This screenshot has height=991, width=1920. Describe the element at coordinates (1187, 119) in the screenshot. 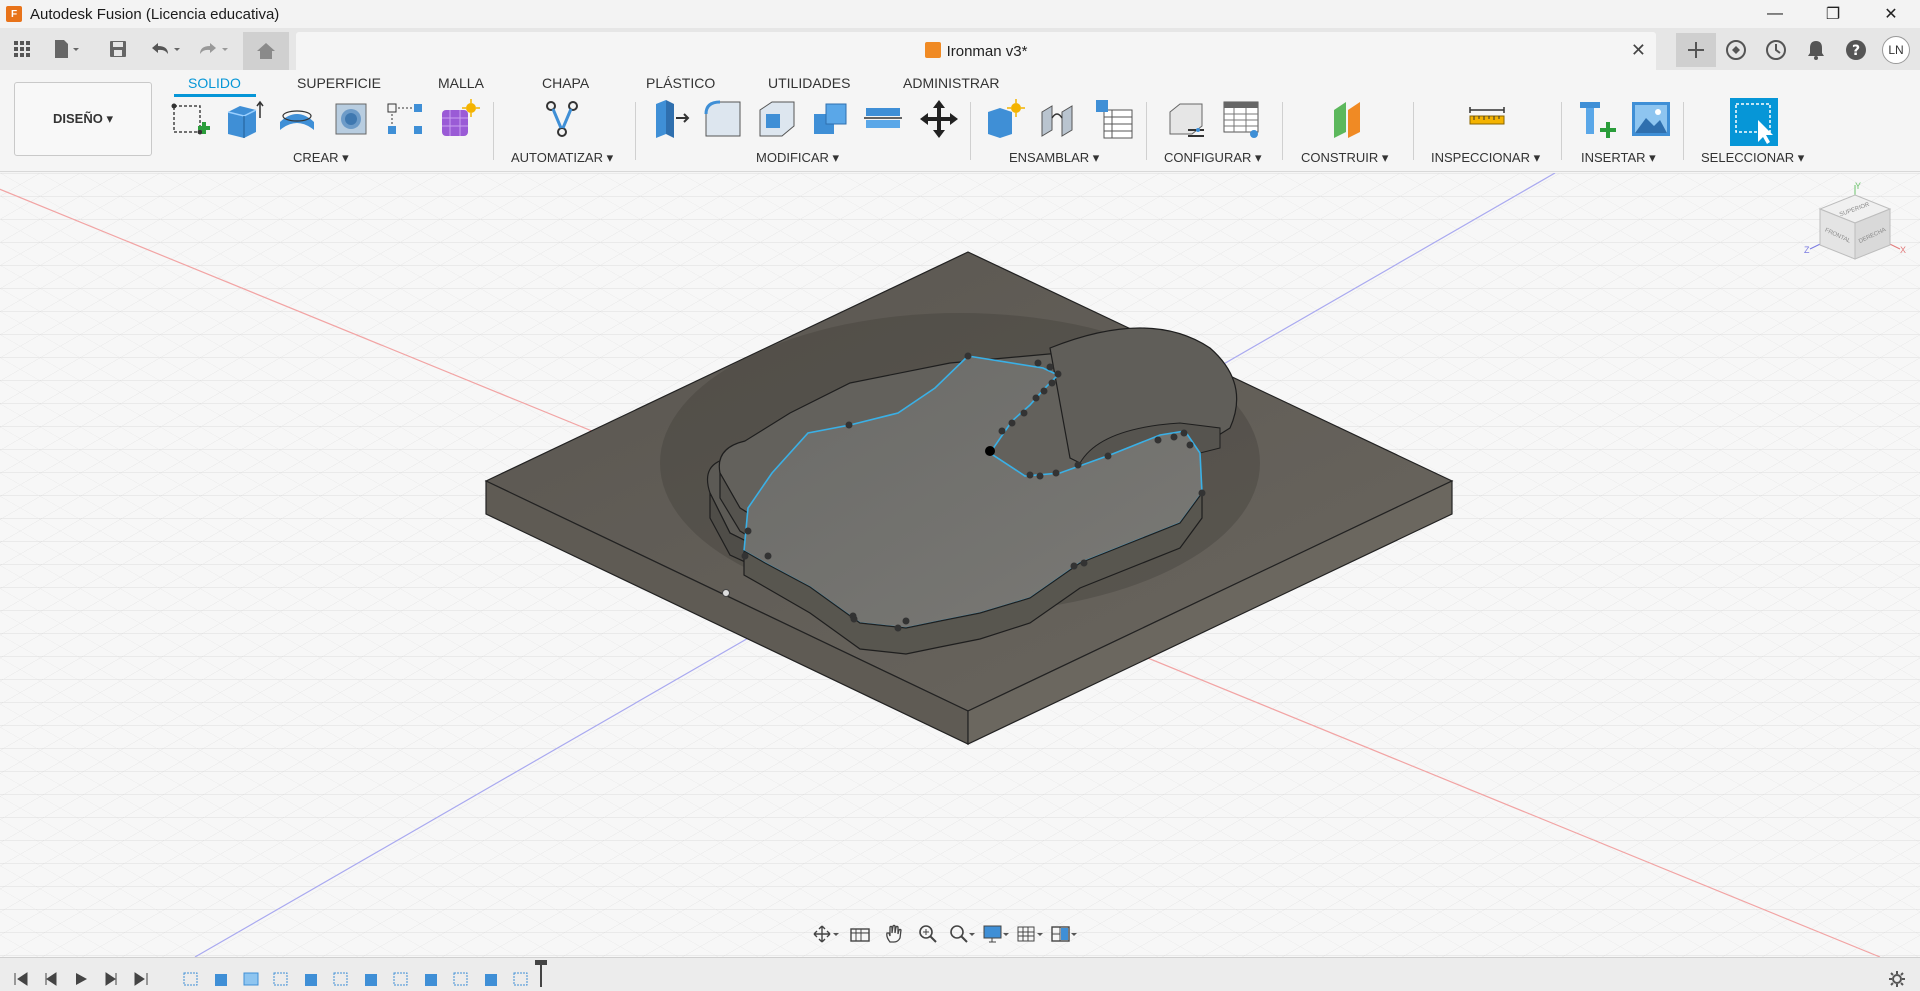

I see `configure-icon` at that location.